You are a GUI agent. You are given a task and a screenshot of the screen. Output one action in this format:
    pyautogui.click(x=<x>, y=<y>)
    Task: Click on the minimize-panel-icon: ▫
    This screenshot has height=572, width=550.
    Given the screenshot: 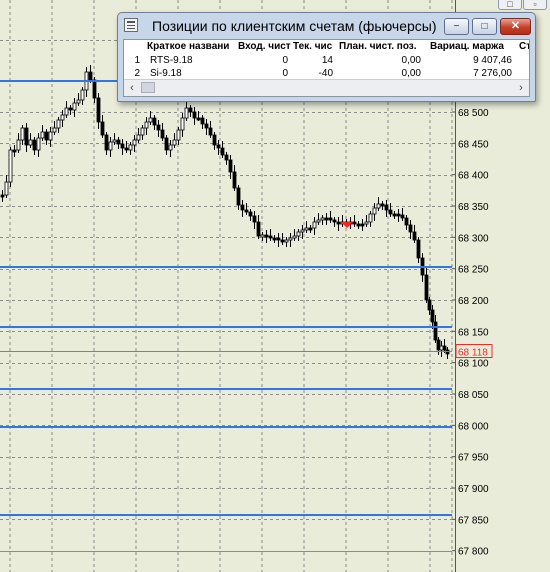 What is the action you would take?
    pyautogui.click(x=535, y=5)
    